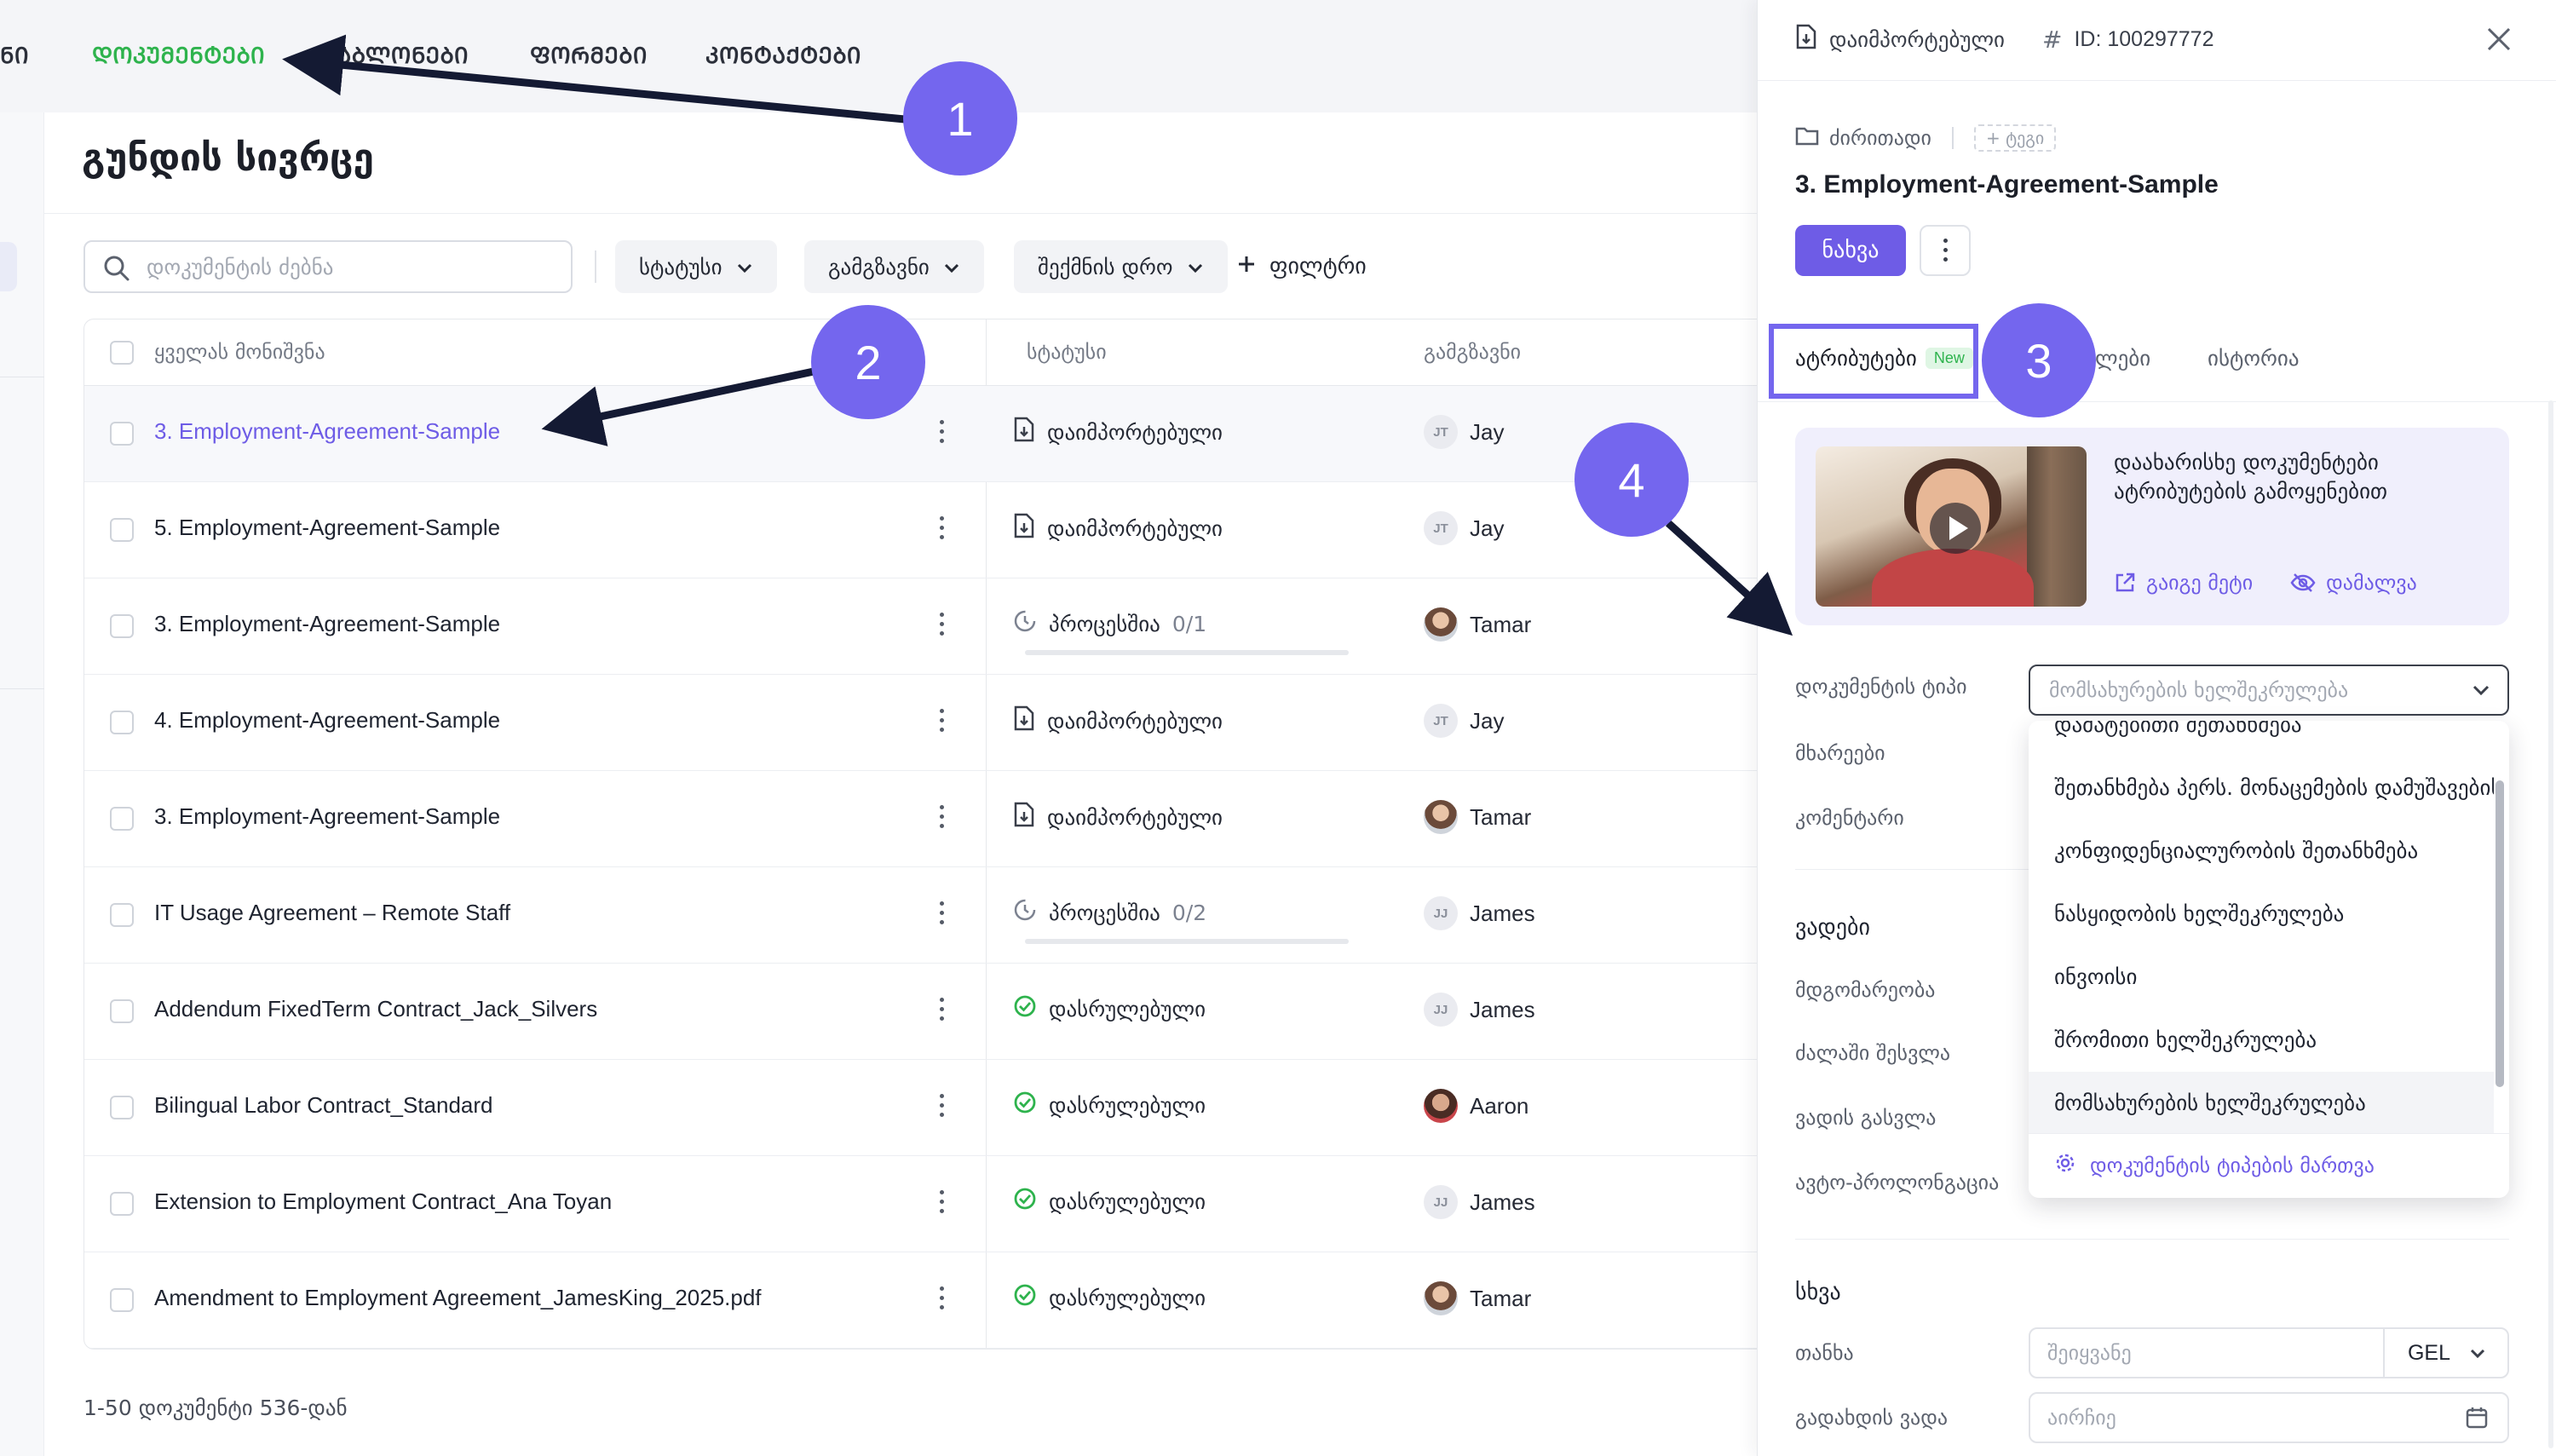  I want to click on status-cell: დასრულებული, so click(1109, 1105).